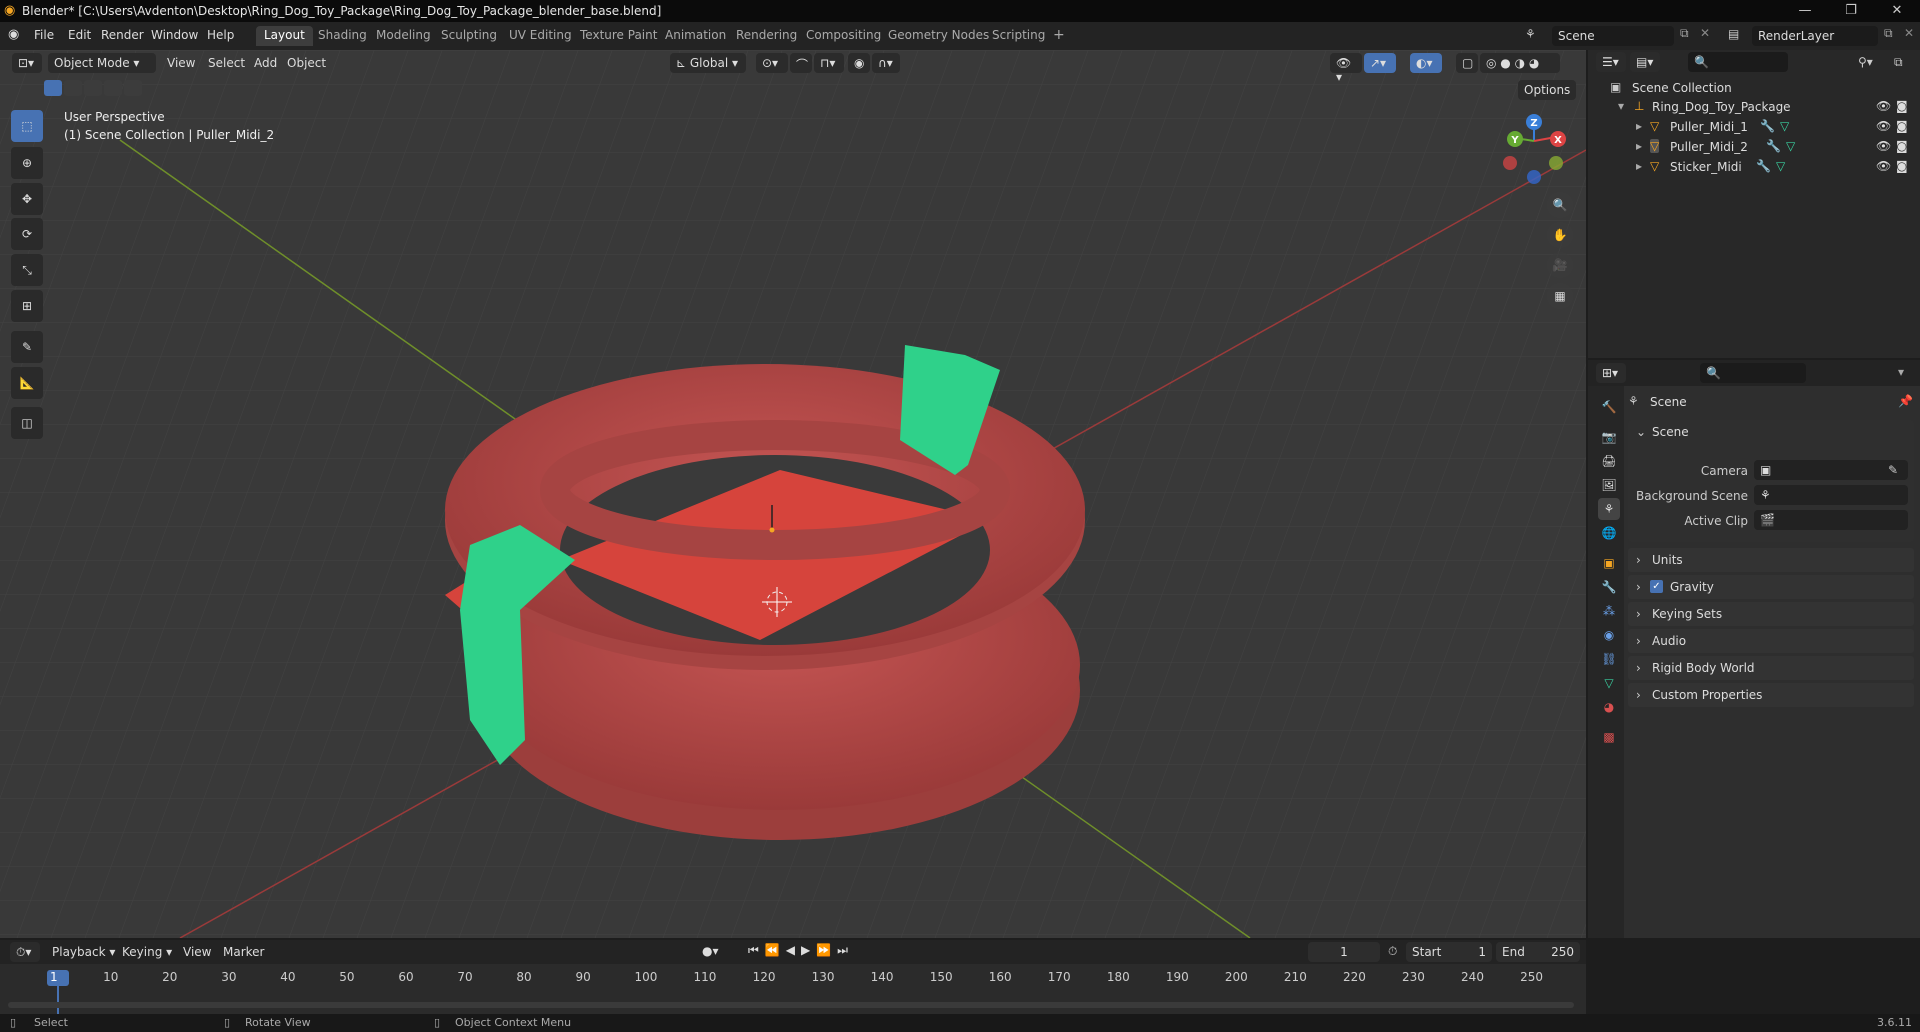 The image size is (1920, 1032). What do you see at coordinates (1754, 167) in the screenshot?
I see `outliner-row-object: ▸ ▽ Sticker_Midi 🔧 ▽ 👁 ◙` at bounding box center [1754, 167].